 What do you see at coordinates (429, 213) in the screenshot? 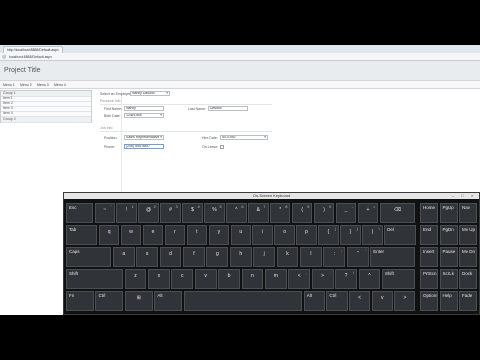
I see `key-home: Home` at bounding box center [429, 213].